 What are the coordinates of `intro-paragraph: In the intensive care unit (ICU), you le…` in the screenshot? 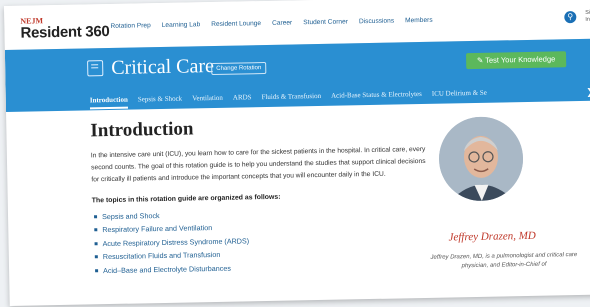 It's located at (258, 164).